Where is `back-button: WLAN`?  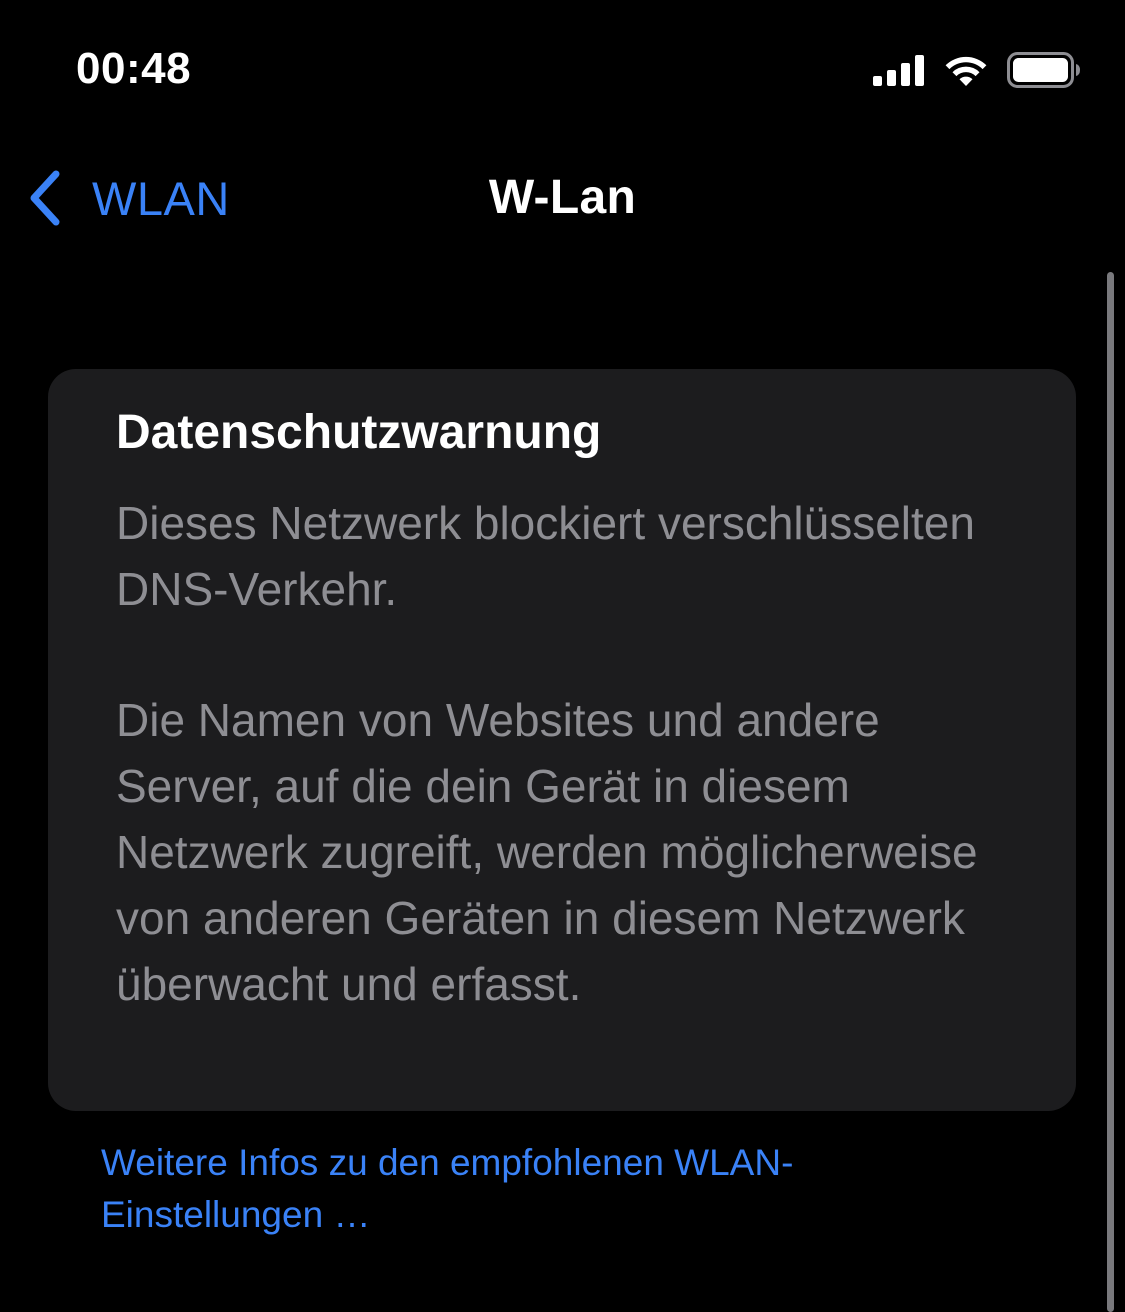 back-button: WLAN is located at coordinates (128, 198).